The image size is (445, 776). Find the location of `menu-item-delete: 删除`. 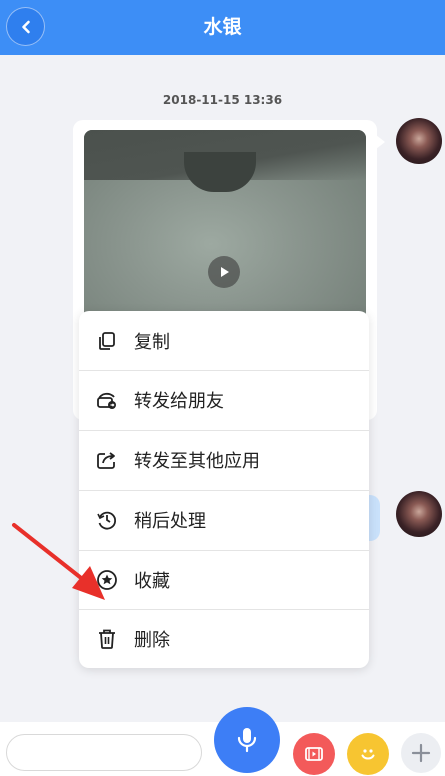

menu-item-delete: 删除 is located at coordinates (224, 638).